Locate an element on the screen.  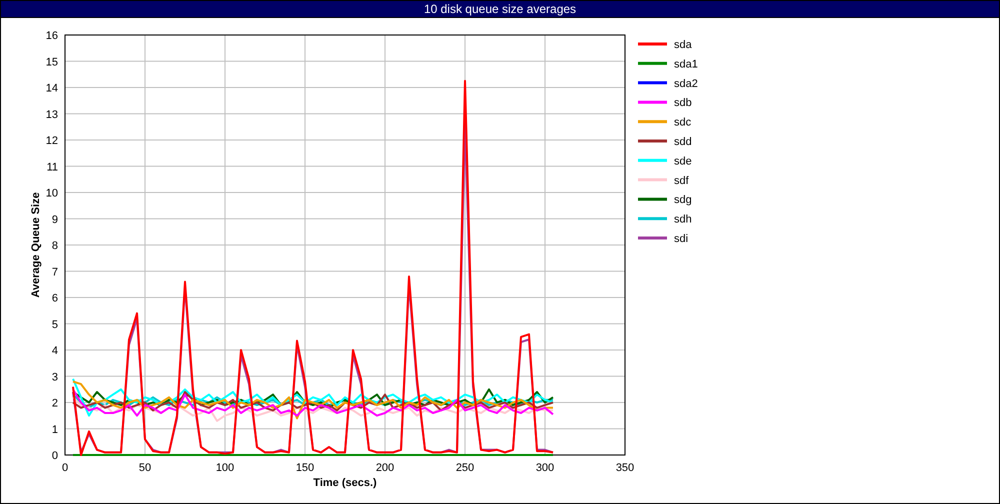
y-tick-label: 5 is located at coordinates (55, 324).